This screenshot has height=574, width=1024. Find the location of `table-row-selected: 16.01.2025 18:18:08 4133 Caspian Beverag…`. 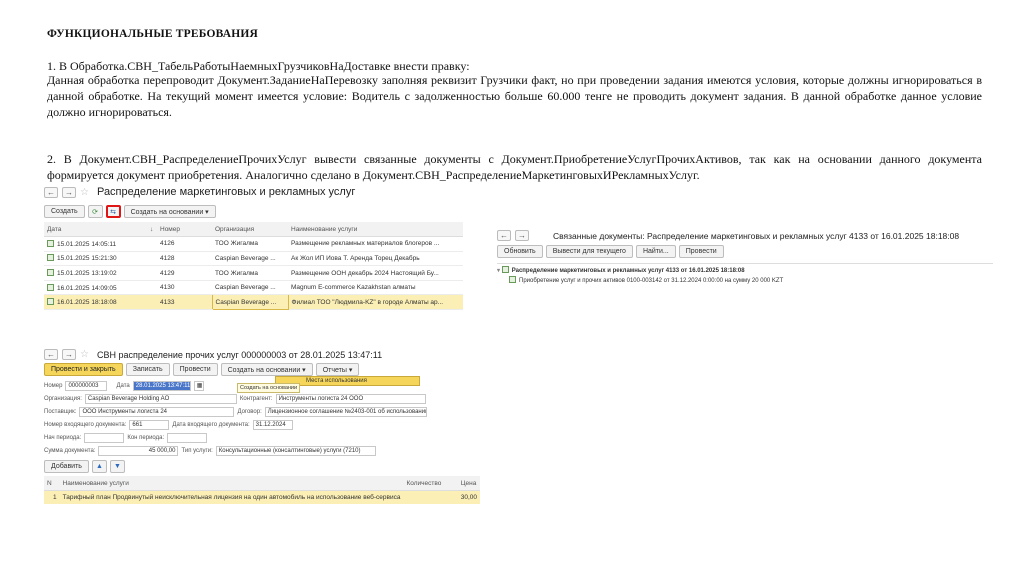

table-row-selected: 16.01.2025 18:18:08 4133 Caspian Beverag… is located at coordinates (253, 302).